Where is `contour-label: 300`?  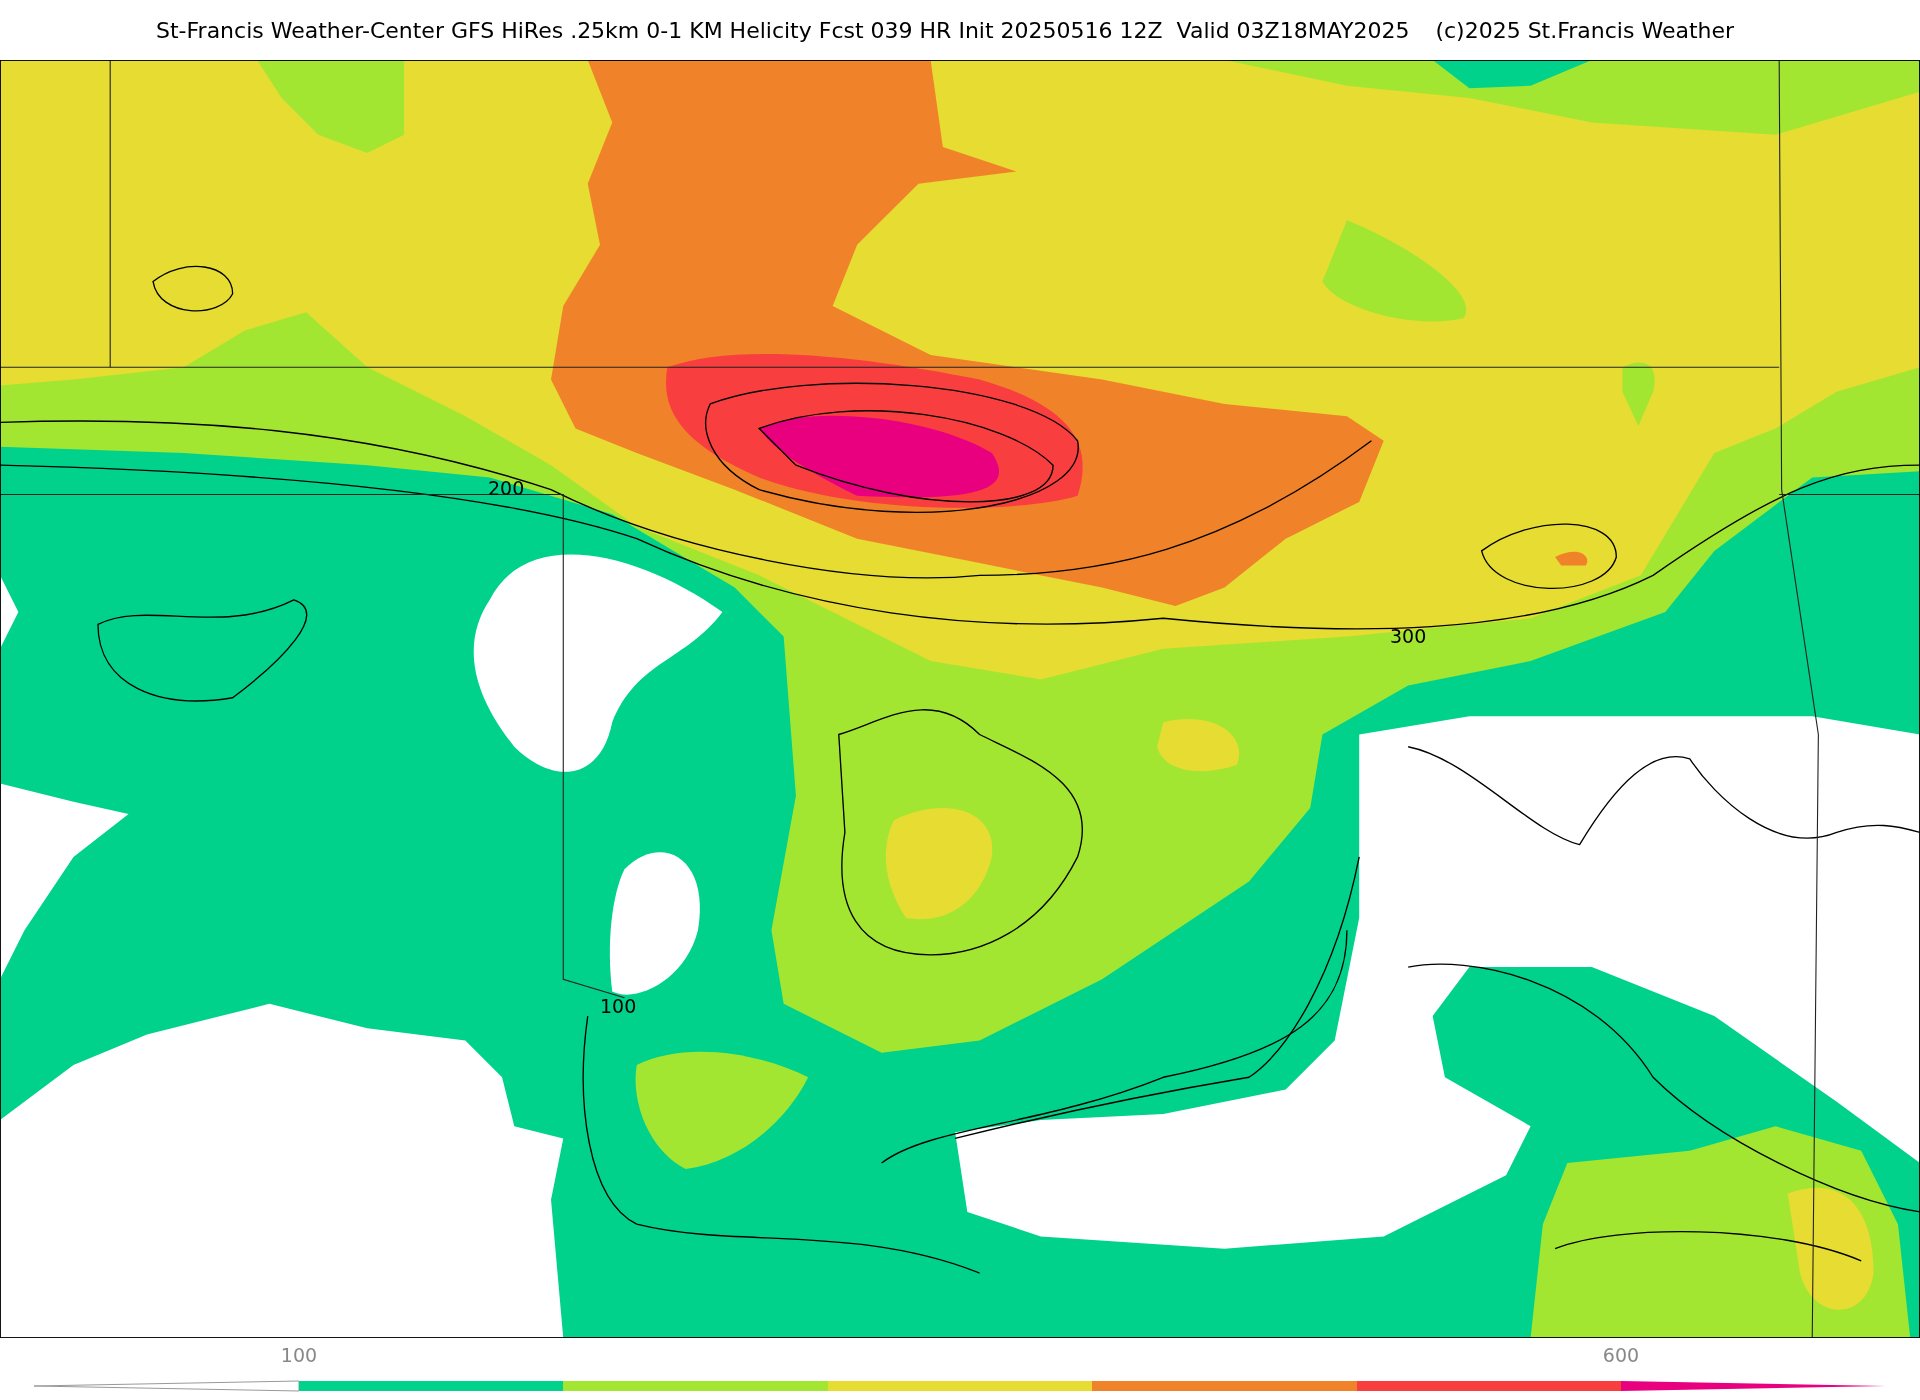 contour-label: 300 is located at coordinates (1408, 636).